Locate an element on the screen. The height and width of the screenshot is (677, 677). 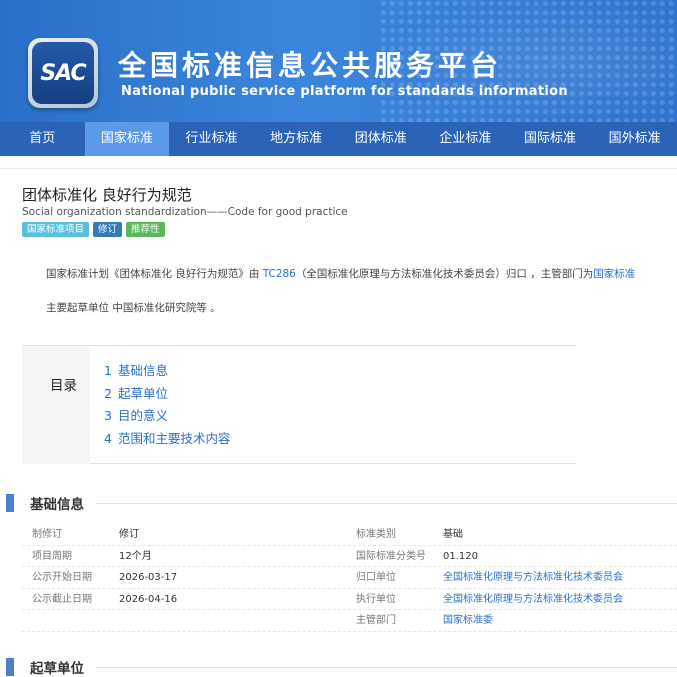
tag-group: 国家标准项目 修订 推荐性 is located at coordinates (93, 229).